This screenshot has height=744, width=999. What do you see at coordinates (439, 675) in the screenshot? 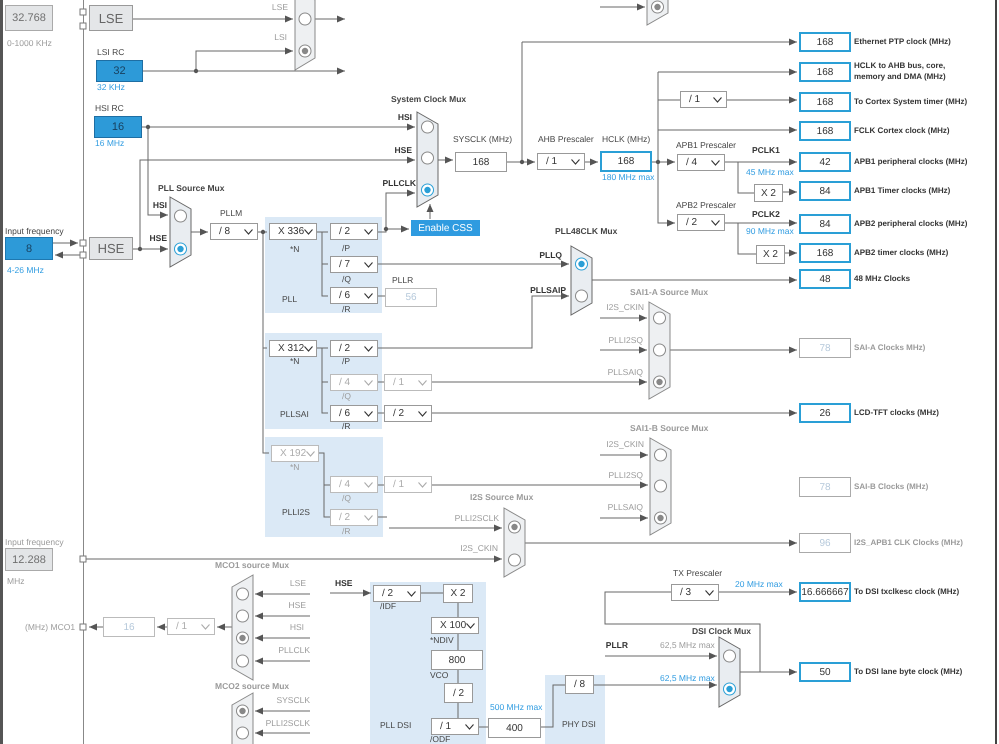
I see `diagram-label: VCO` at bounding box center [439, 675].